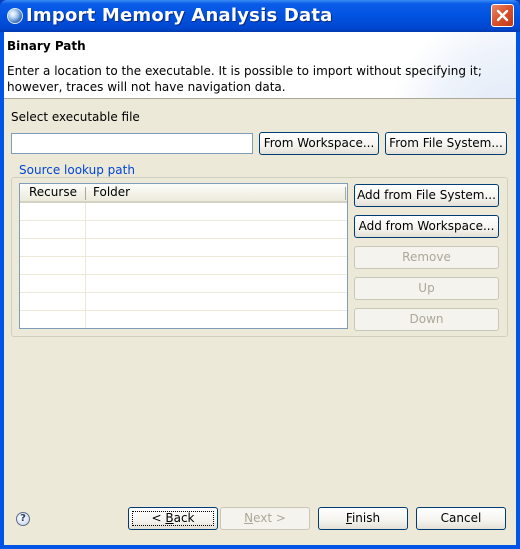  I want to click on title-bar: Import Memory Analysis Data, so click(260, 16).